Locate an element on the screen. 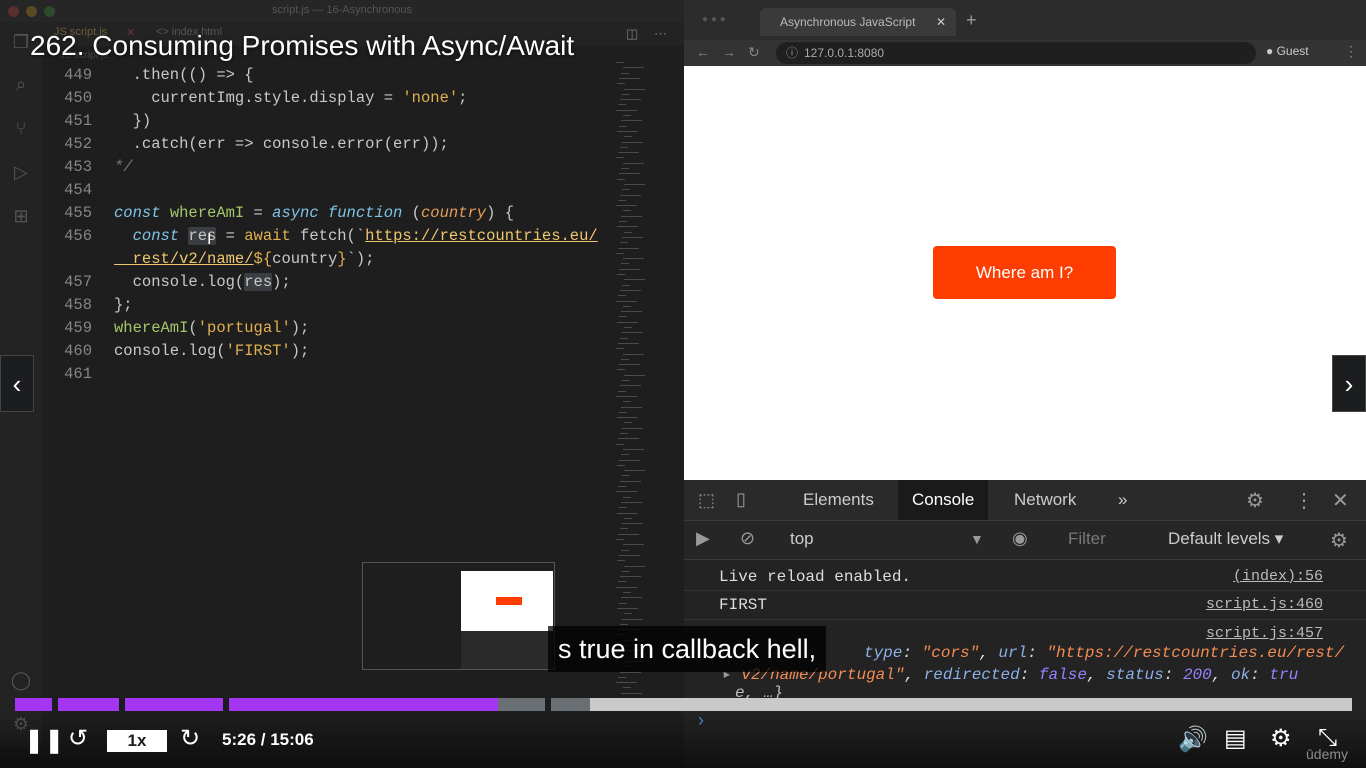 The height and width of the screenshot is (768, 1366). console-source-link: script.js:460 is located at coordinates (1264, 604).